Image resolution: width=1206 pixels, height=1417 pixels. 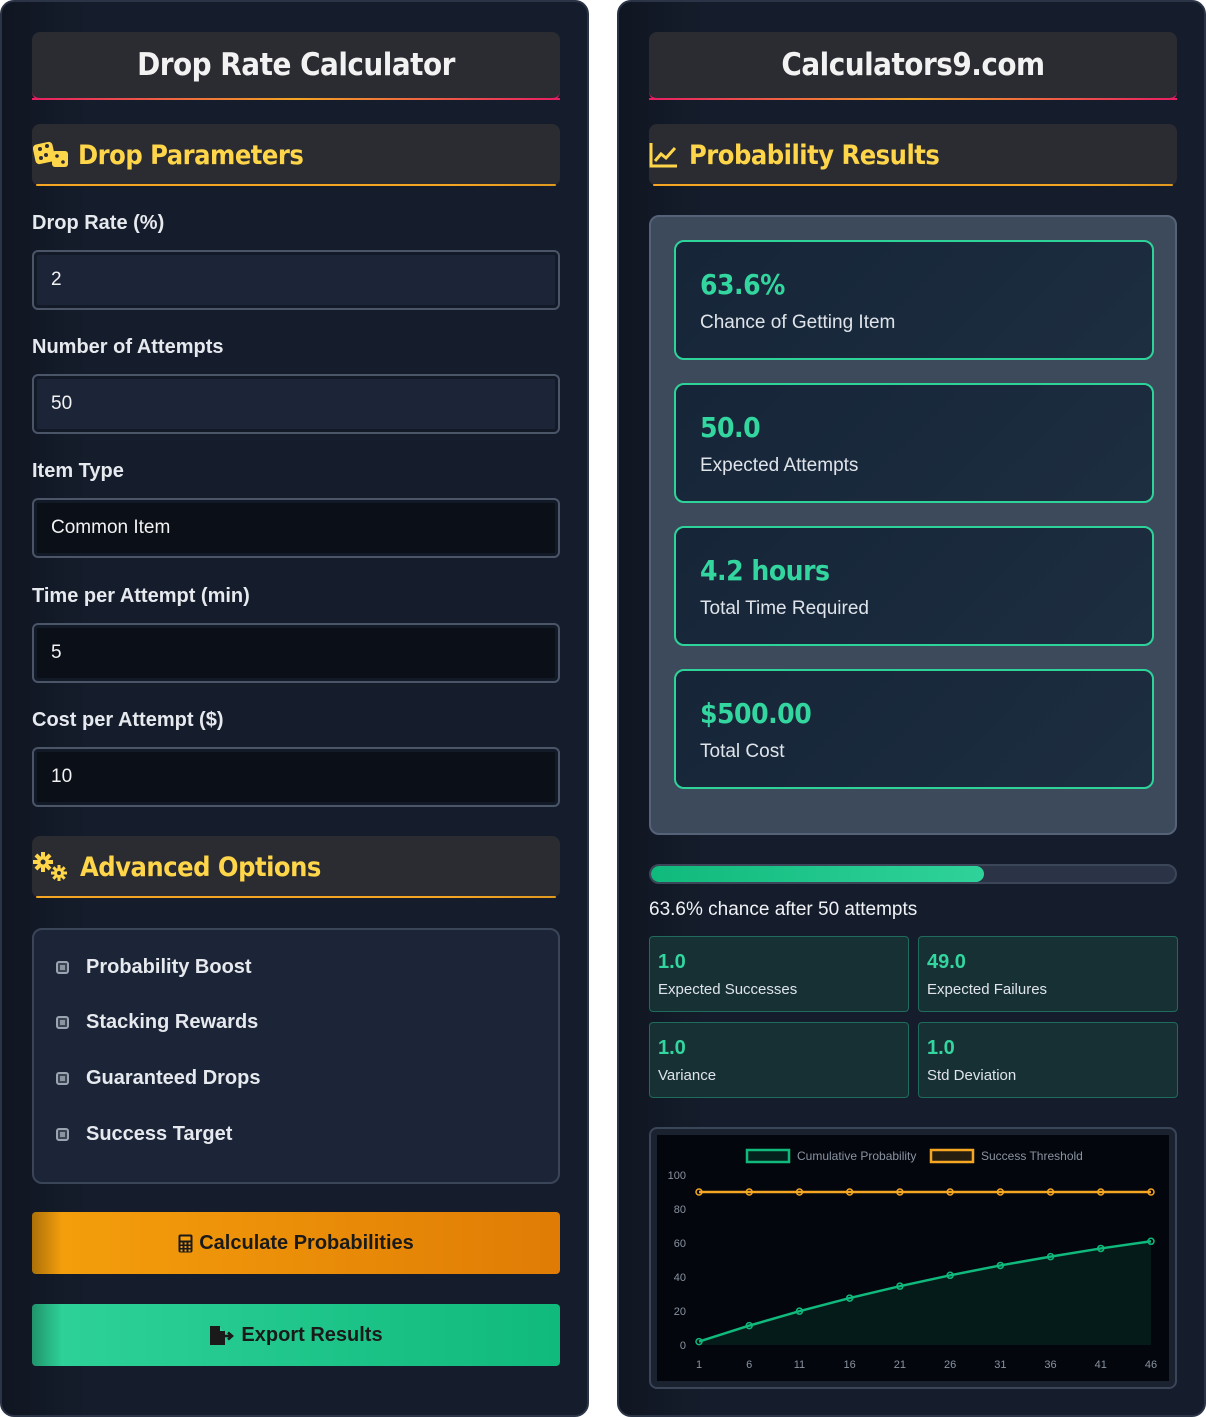 I want to click on drop-rate-input: 2, so click(x=296, y=280).